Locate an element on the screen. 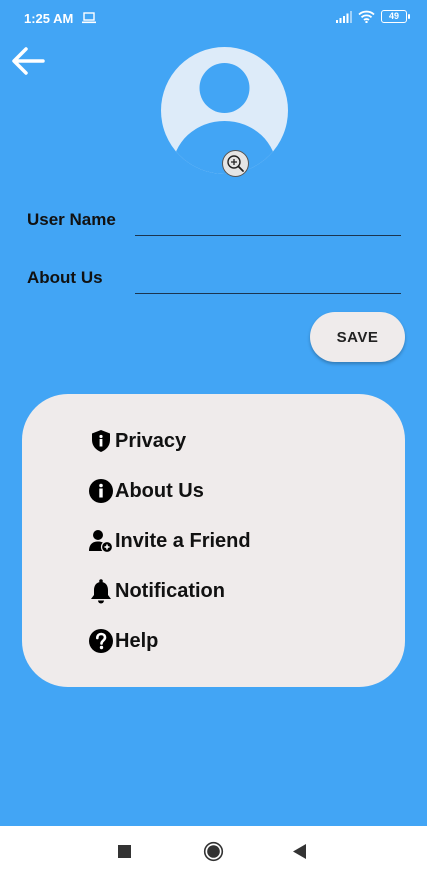 This screenshot has height=876, width=427. status-time: 1:25 AM is located at coordinates (49, 18).